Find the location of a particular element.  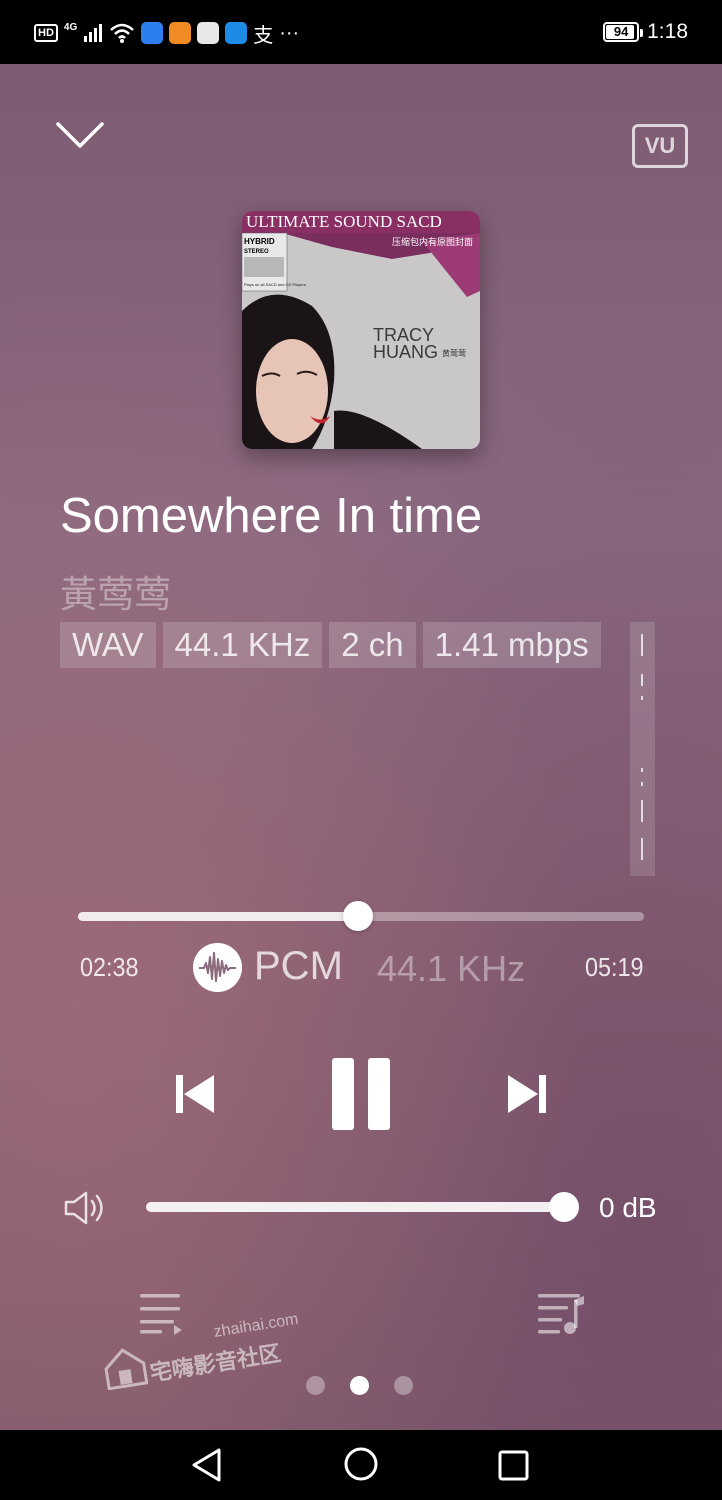

album-artist-line2: HUANG is located at coordinates (405, 352).